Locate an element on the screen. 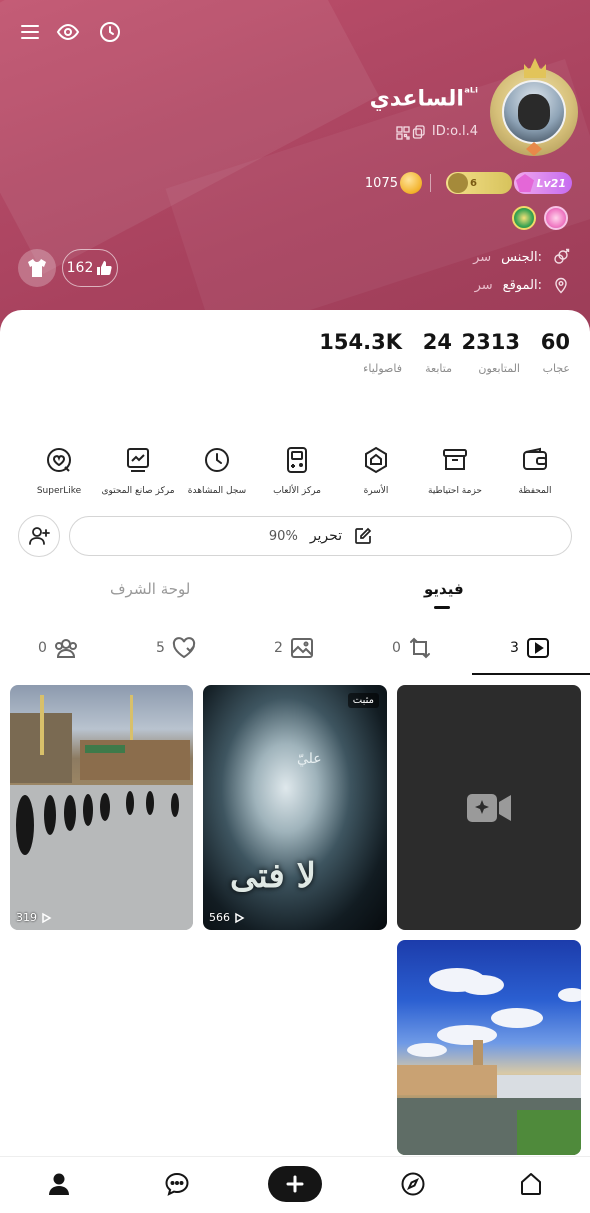  add-friend-button is located at coordinates (39, 536).